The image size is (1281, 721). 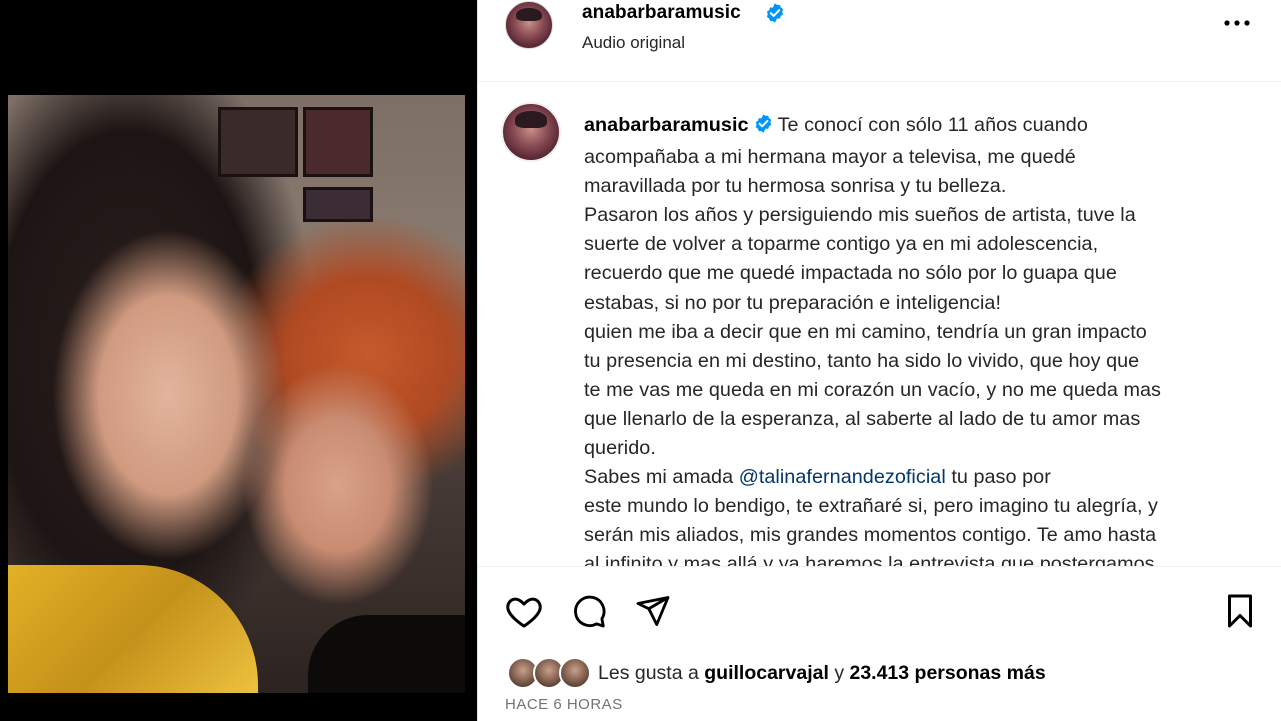 What do you see at coordinates (633, 43) in the screenshot?
I see `audio-label: Audio original` at bounding box center [633, 43].